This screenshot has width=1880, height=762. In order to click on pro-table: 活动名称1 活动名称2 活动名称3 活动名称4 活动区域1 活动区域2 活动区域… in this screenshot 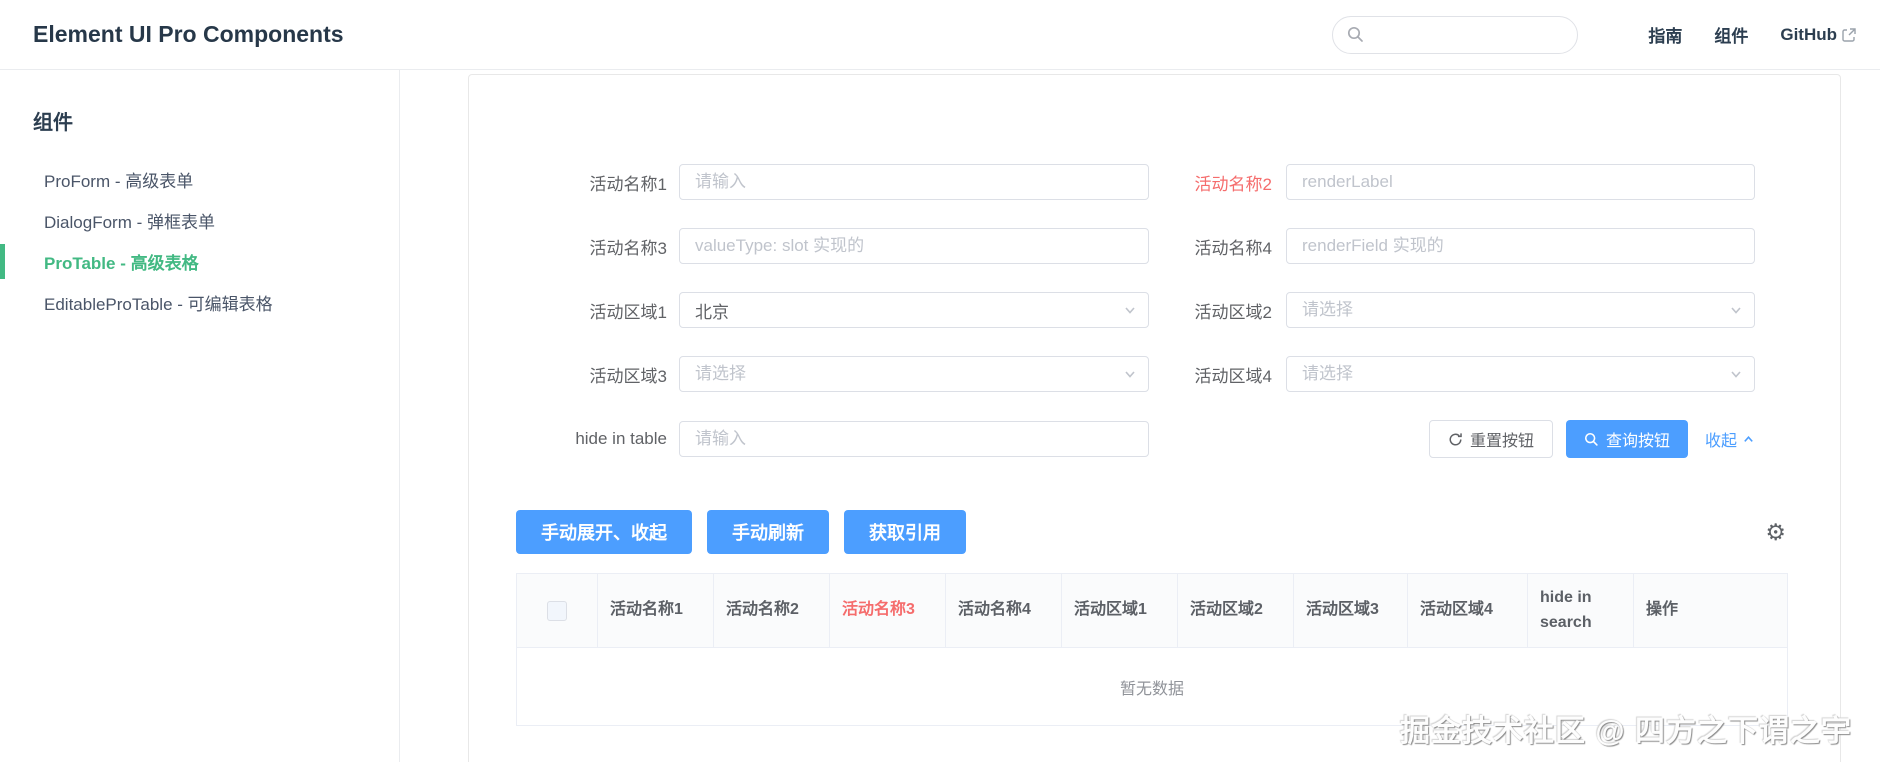, I will do `click(1152, 649)`.